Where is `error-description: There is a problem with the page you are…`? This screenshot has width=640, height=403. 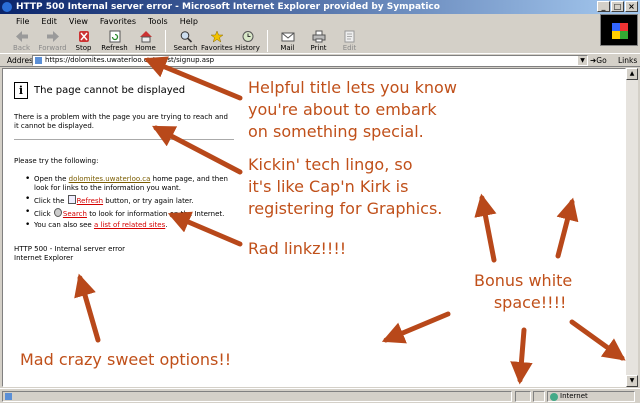 error-description: There is a problem with the page you are… is located at coordinates (121, 121).